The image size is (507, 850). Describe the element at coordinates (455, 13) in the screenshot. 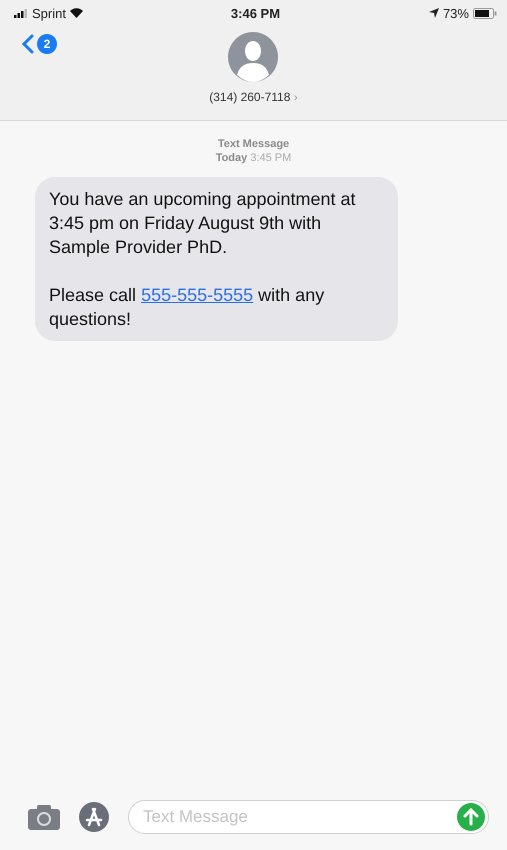

I see `battery-percent: 73%` at that location.